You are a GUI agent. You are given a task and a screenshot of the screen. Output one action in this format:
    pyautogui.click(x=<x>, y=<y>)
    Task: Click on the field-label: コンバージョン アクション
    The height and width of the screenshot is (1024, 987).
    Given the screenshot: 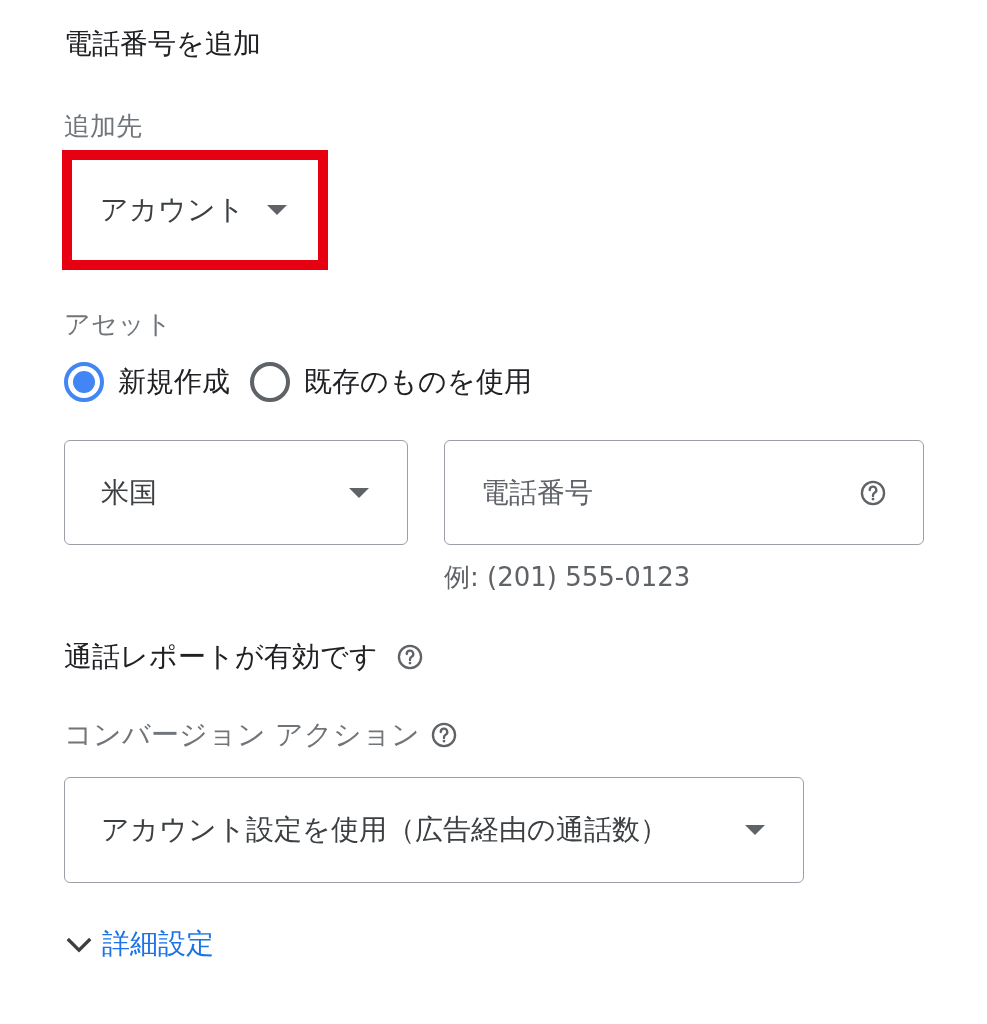 What is the action you would take?
    pyautogui.click(x=242, y=735)
    